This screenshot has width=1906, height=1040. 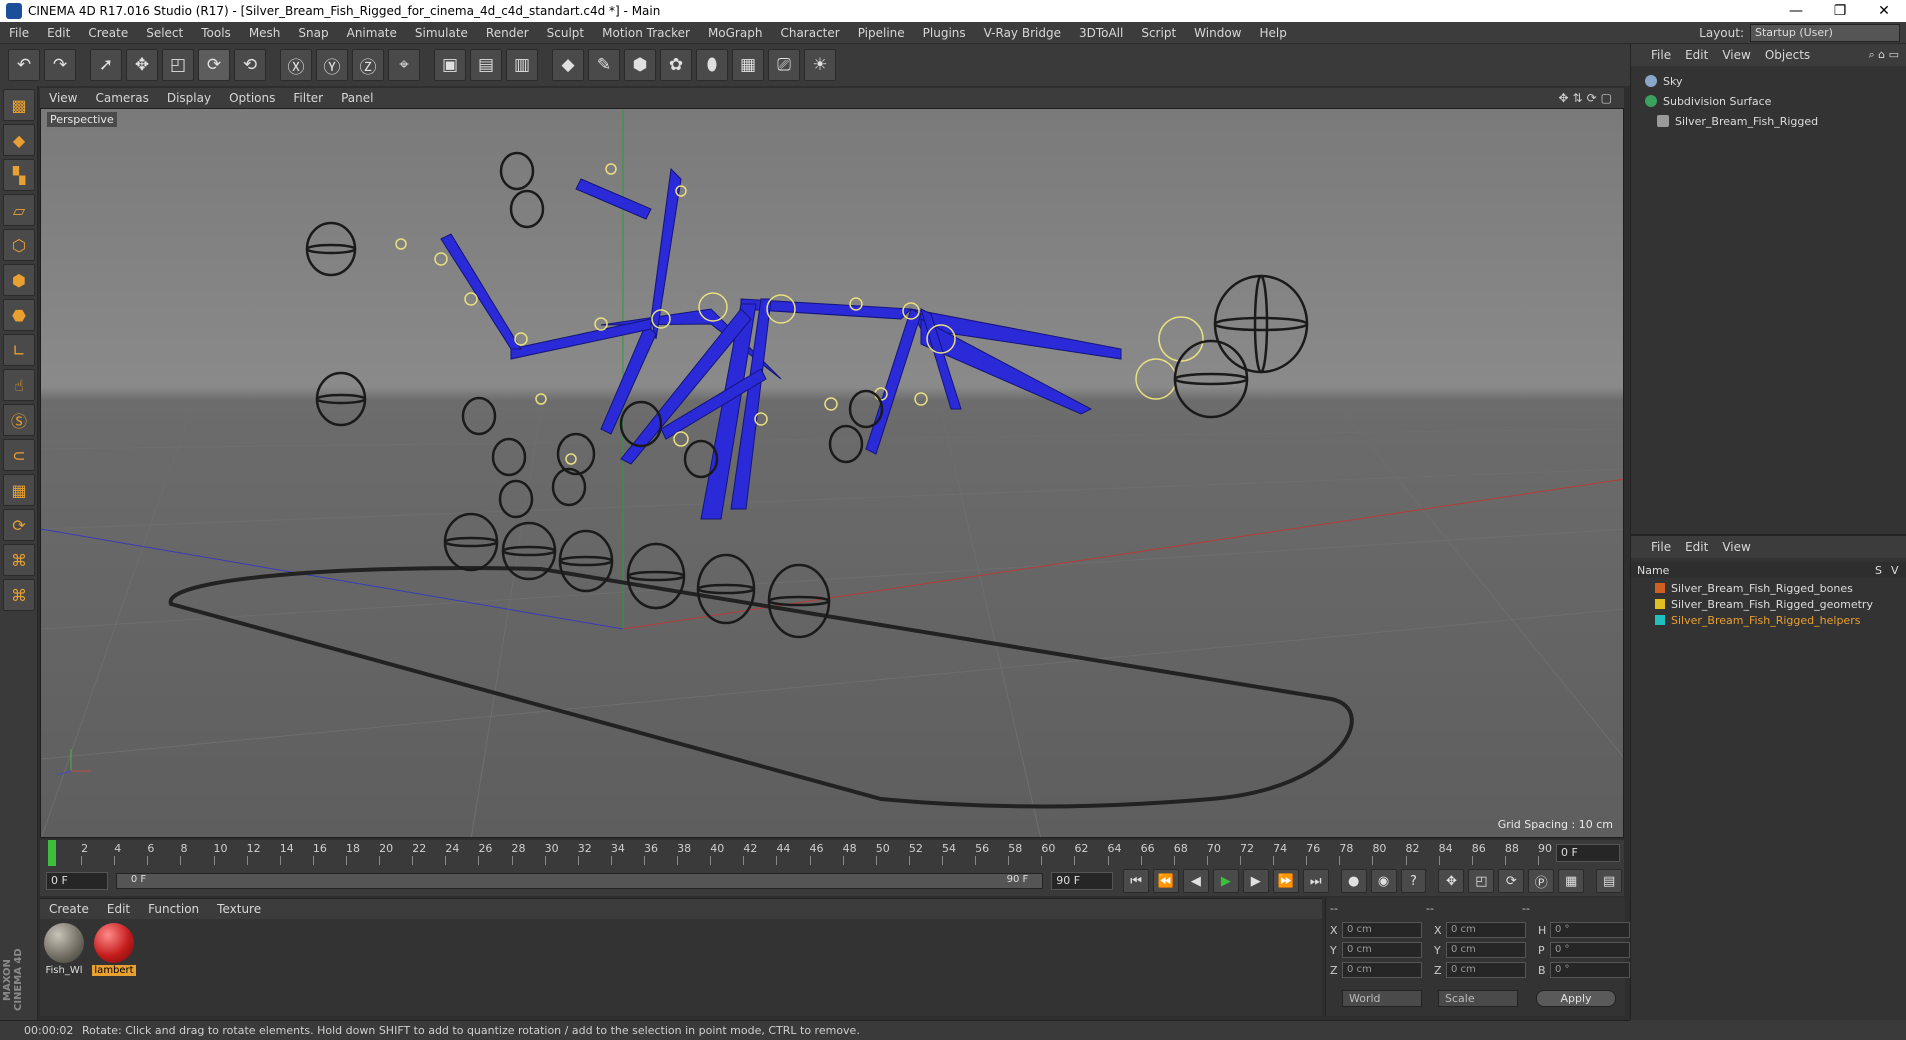 I want to click on object-menu-objects: Objects, so click(x=1787, y=55).